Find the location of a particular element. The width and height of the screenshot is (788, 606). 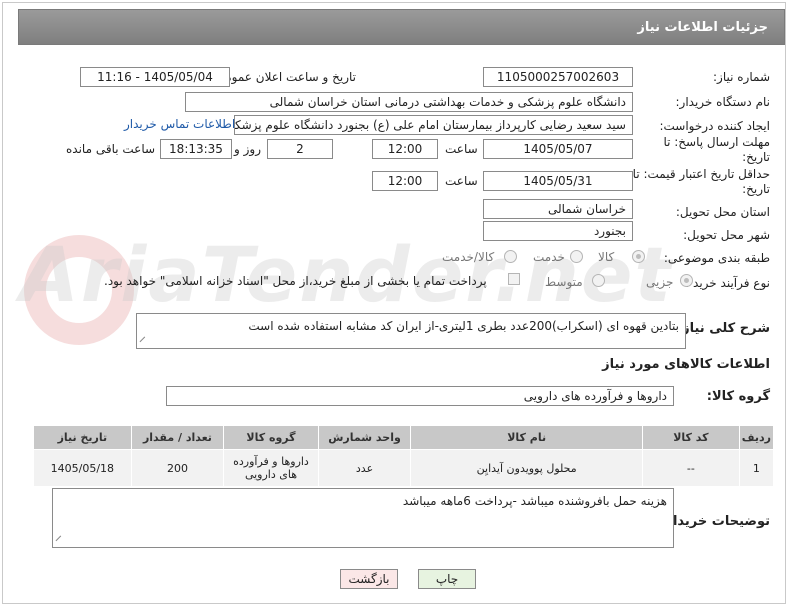

print-button: چاپ is located at coordinates (447, 579).